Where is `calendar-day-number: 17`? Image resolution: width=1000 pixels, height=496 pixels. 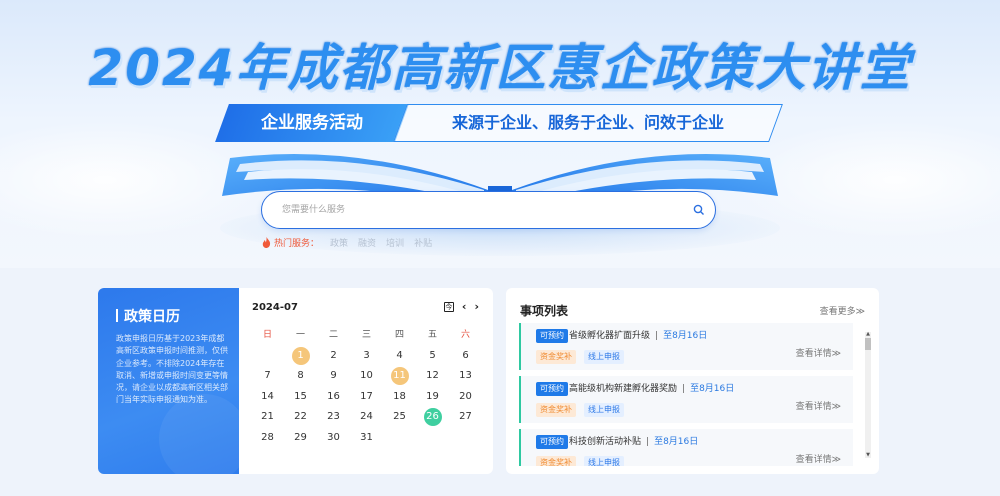
calendar-day-number: 17 is located at coordinates (366, 396).